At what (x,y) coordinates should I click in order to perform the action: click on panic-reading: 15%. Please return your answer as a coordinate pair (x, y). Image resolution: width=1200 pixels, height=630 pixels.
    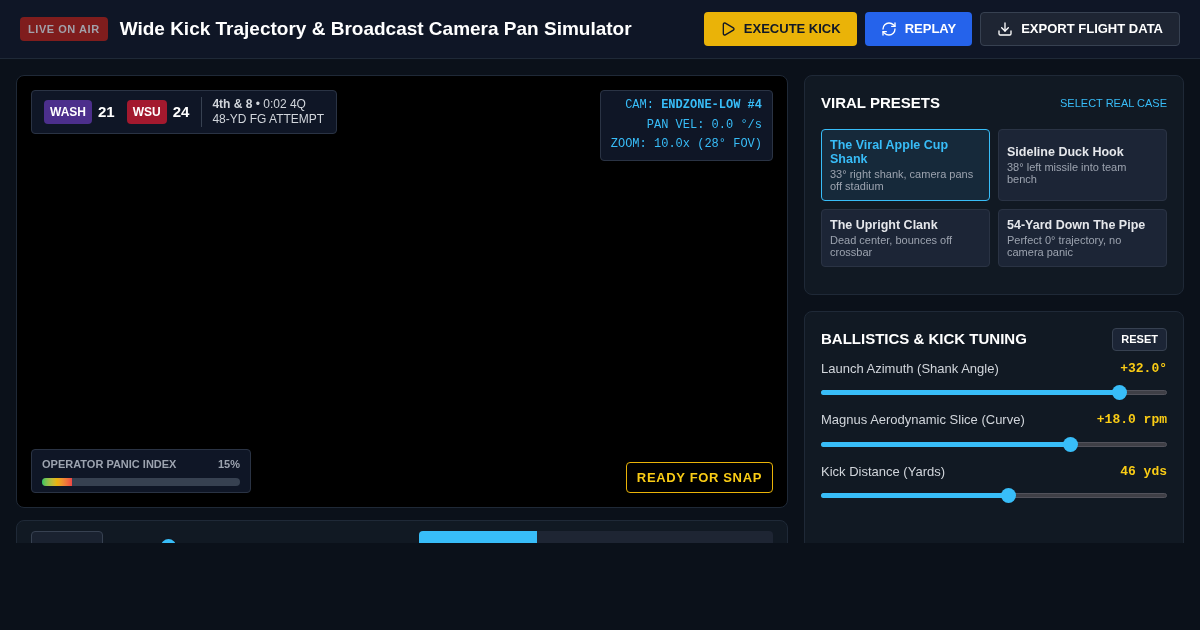
    Looking at the image, I should click on (228, 464).